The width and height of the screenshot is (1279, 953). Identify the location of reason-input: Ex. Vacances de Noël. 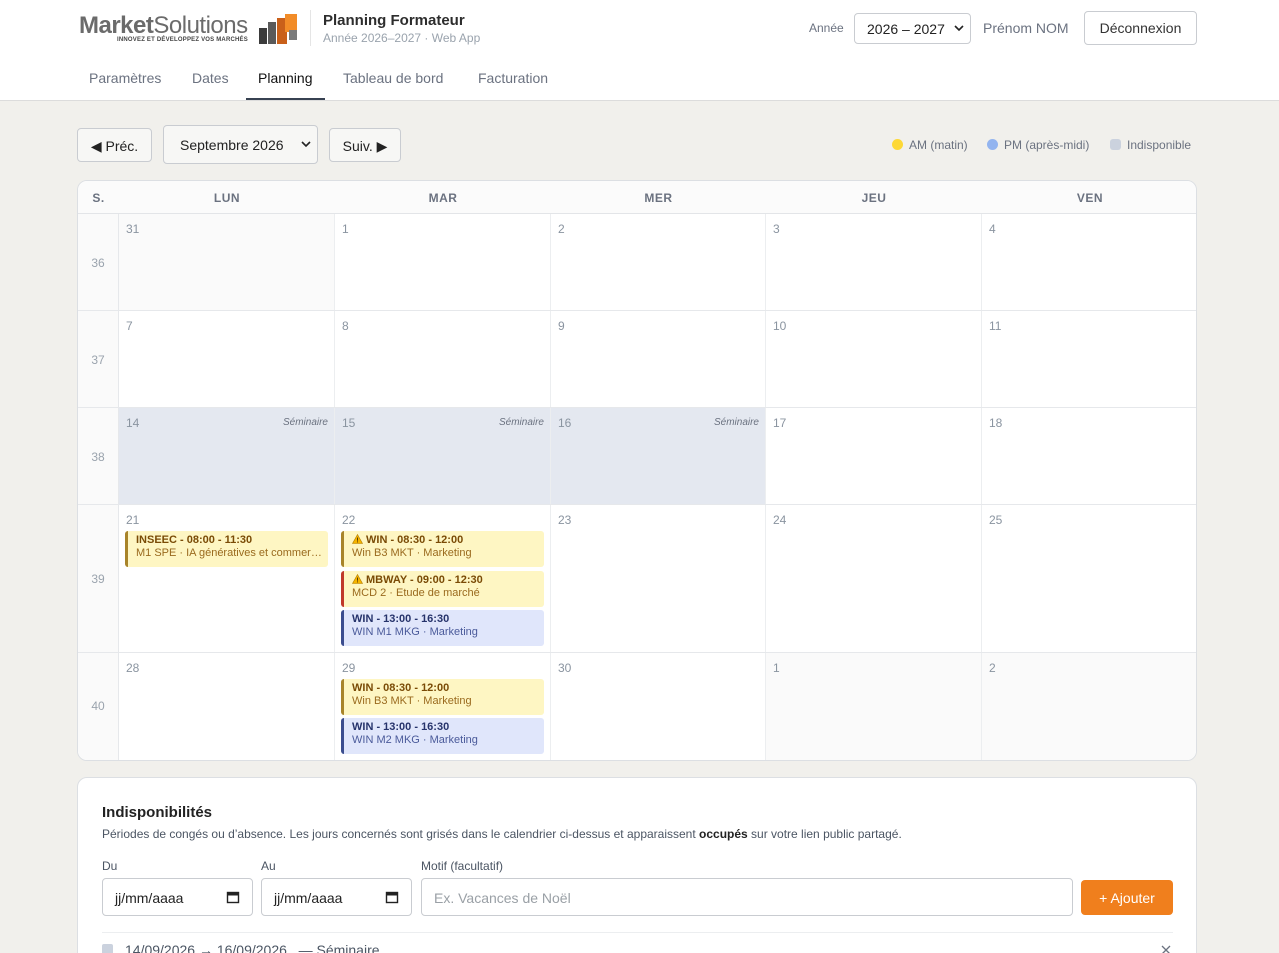
(747, 897).